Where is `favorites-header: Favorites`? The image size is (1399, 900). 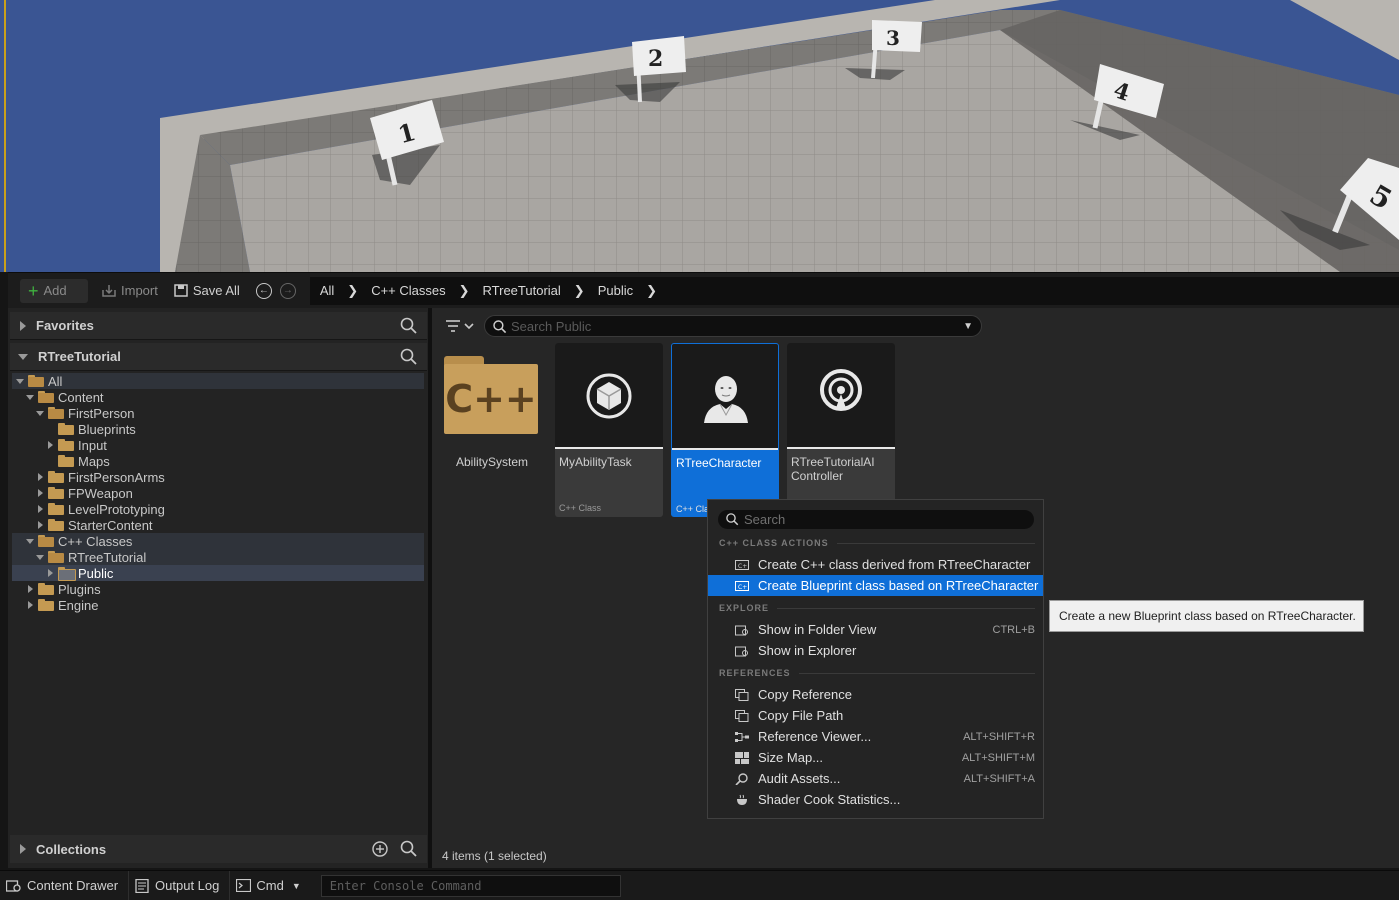
favorites-header: Favorites is located at coordinates (218, 326).